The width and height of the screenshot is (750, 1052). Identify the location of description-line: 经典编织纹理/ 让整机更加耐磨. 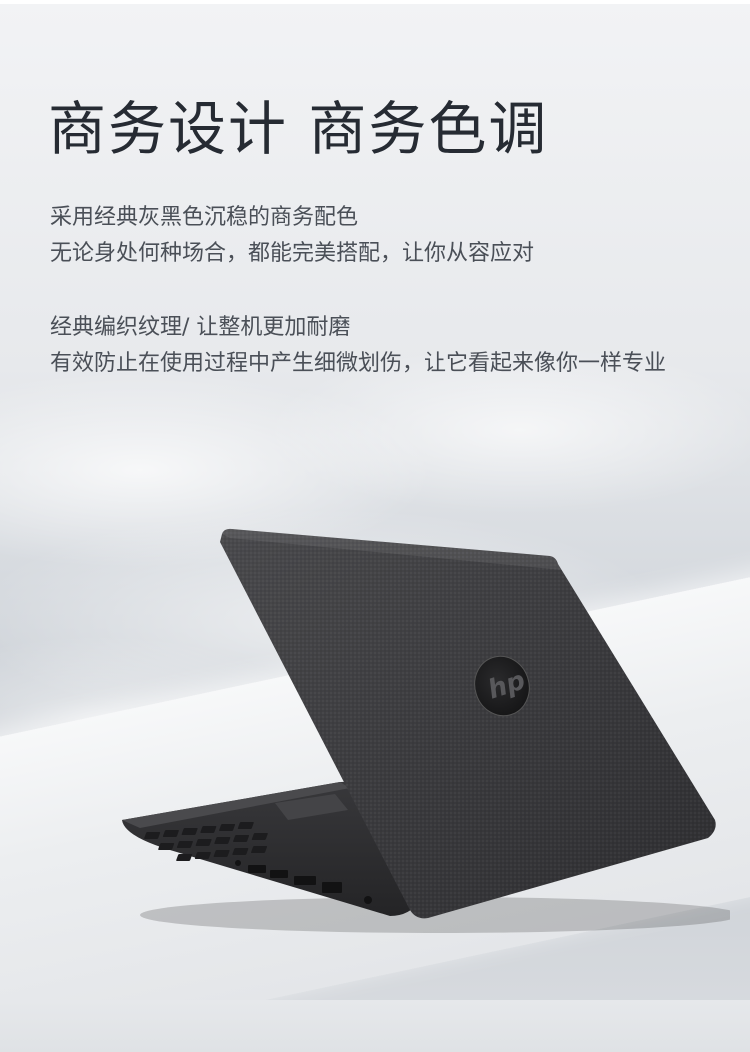
(200, 327).